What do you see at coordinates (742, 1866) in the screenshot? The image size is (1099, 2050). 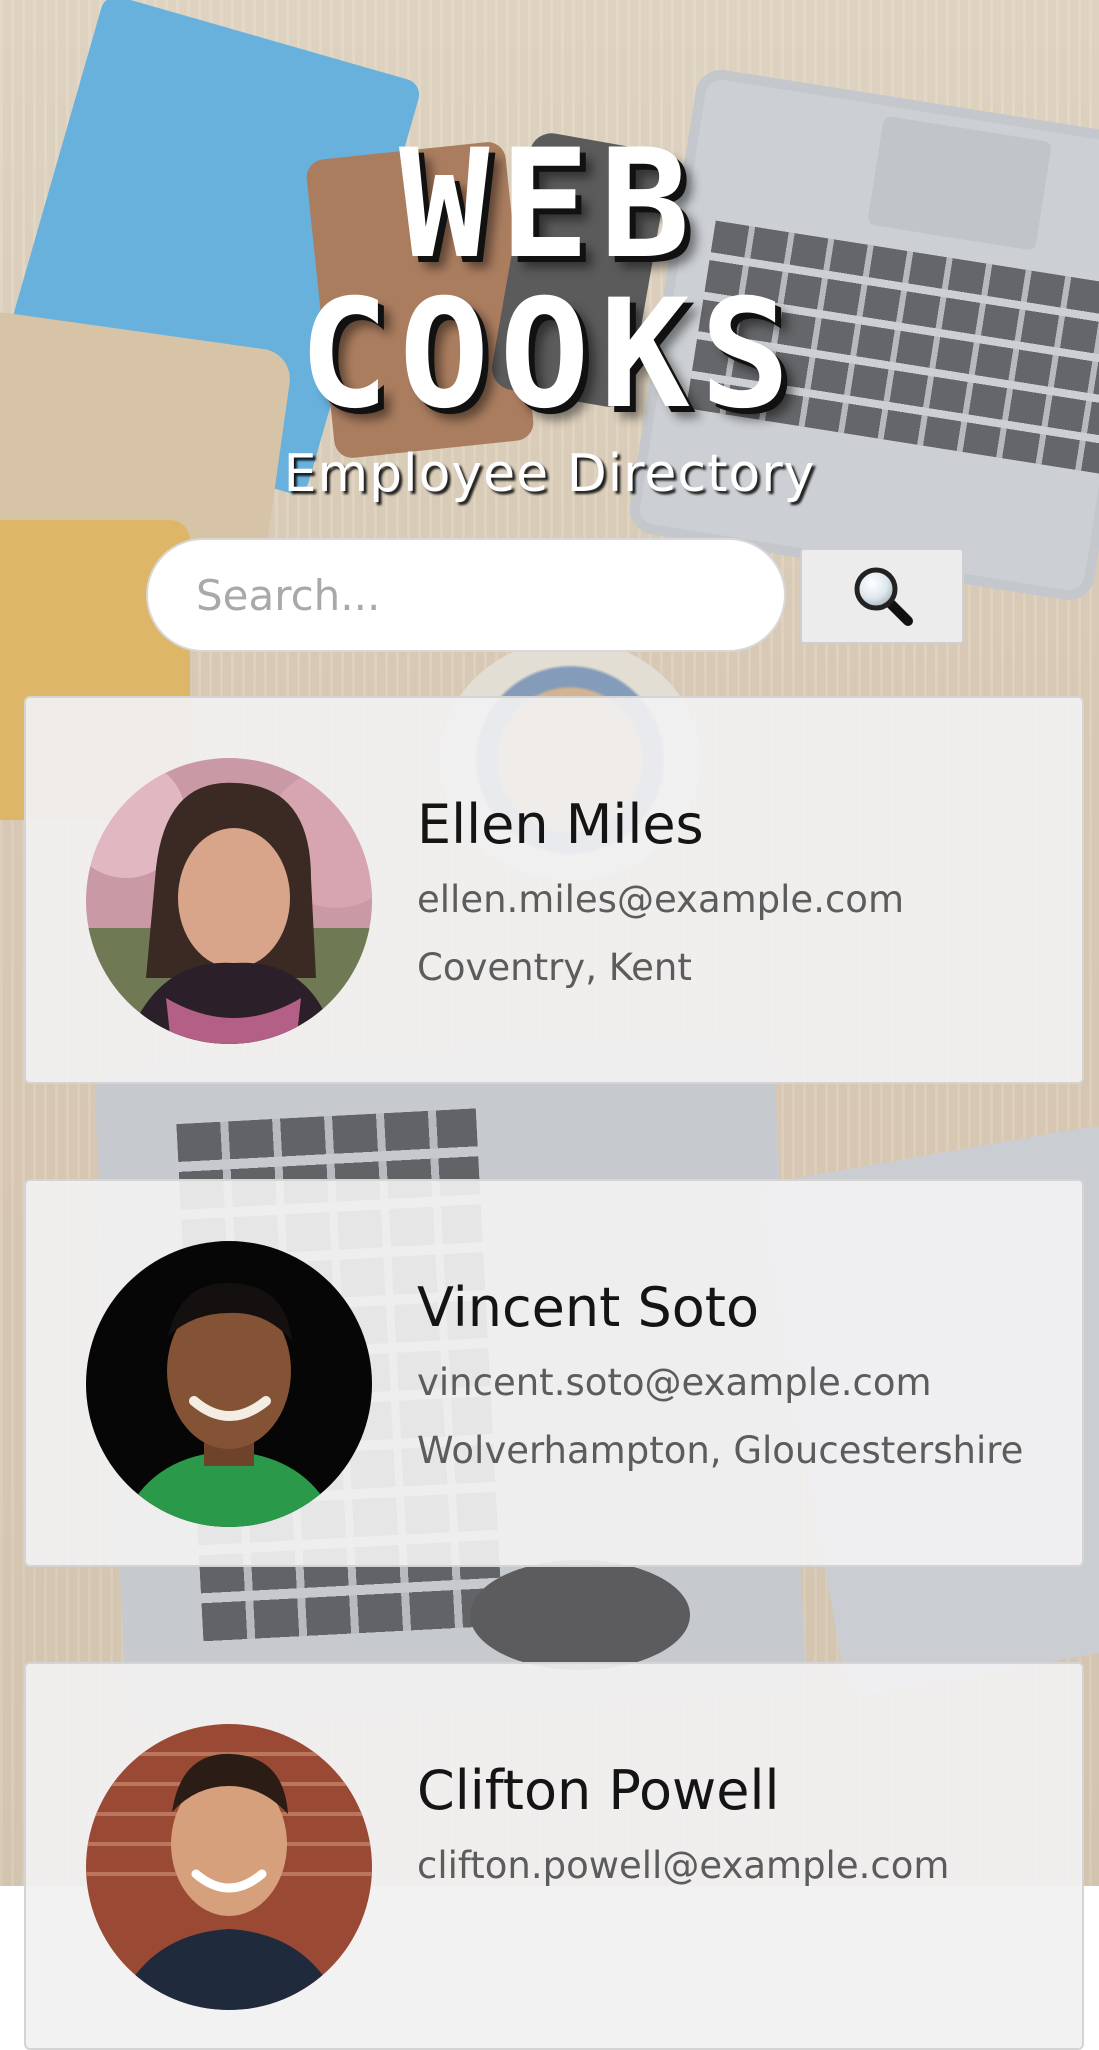 I see `employee-email: clifton.powell@example.com` at bounding box center [742, 1866].